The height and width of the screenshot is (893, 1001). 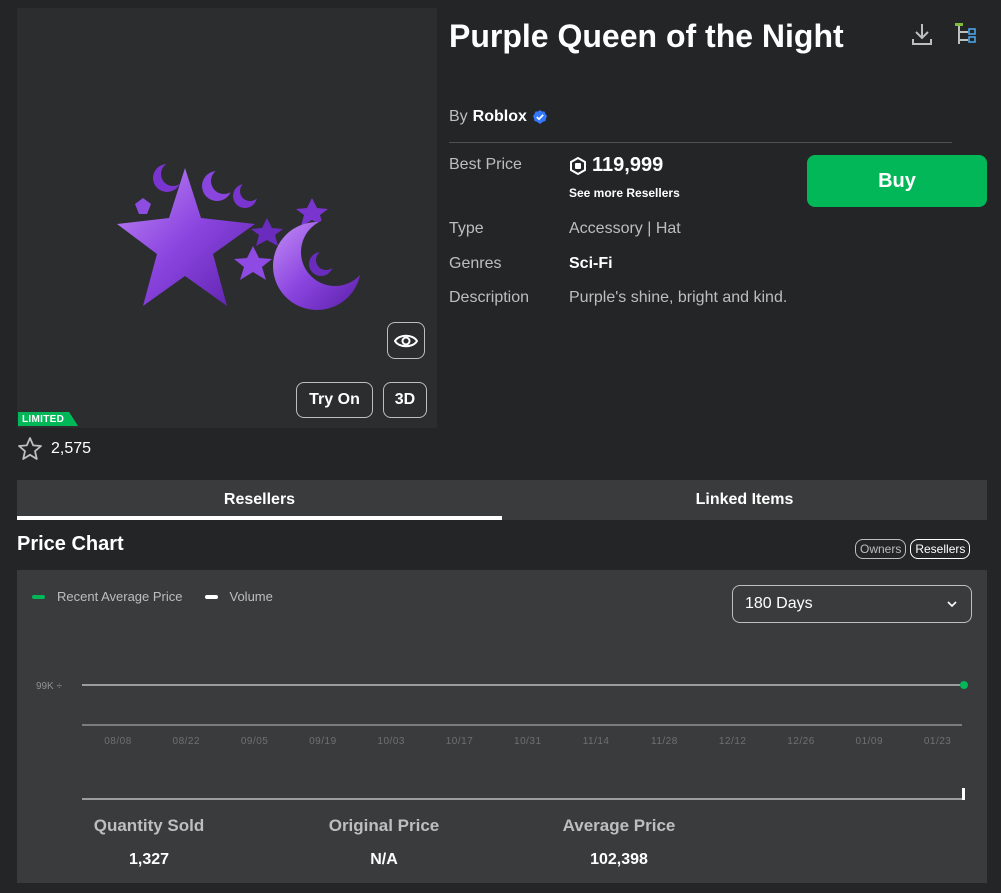 I want to click on time-range-value: 180 Days, so click(x=779, y=603).